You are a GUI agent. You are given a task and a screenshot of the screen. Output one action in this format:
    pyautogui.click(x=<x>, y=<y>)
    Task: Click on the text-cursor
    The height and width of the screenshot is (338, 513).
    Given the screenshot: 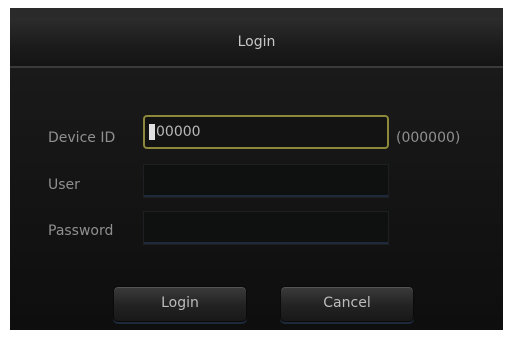 What is the action you would take?
    pyautogui.click(x=152, y=132)
    